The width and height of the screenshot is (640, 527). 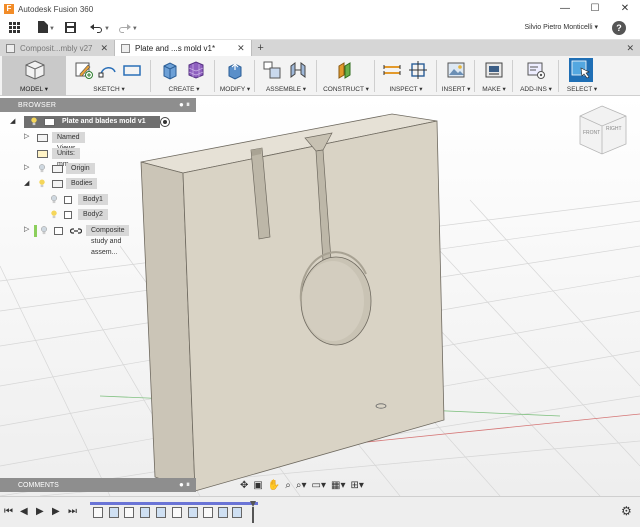 What do you see at coordinates (84, 70) in the screenshot?
I see `create-sketch-icon` at bounding box center [84, 70].